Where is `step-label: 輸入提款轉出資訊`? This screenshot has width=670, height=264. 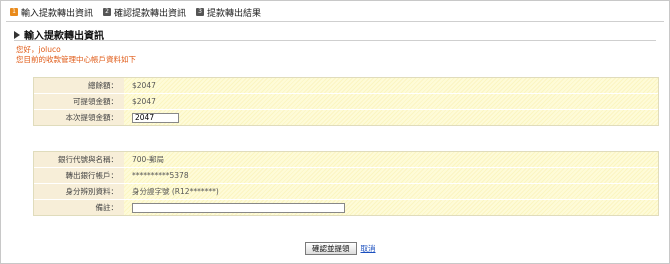
step-label: 輸入提款轉出資訊 is located at coordinates (57, 13).